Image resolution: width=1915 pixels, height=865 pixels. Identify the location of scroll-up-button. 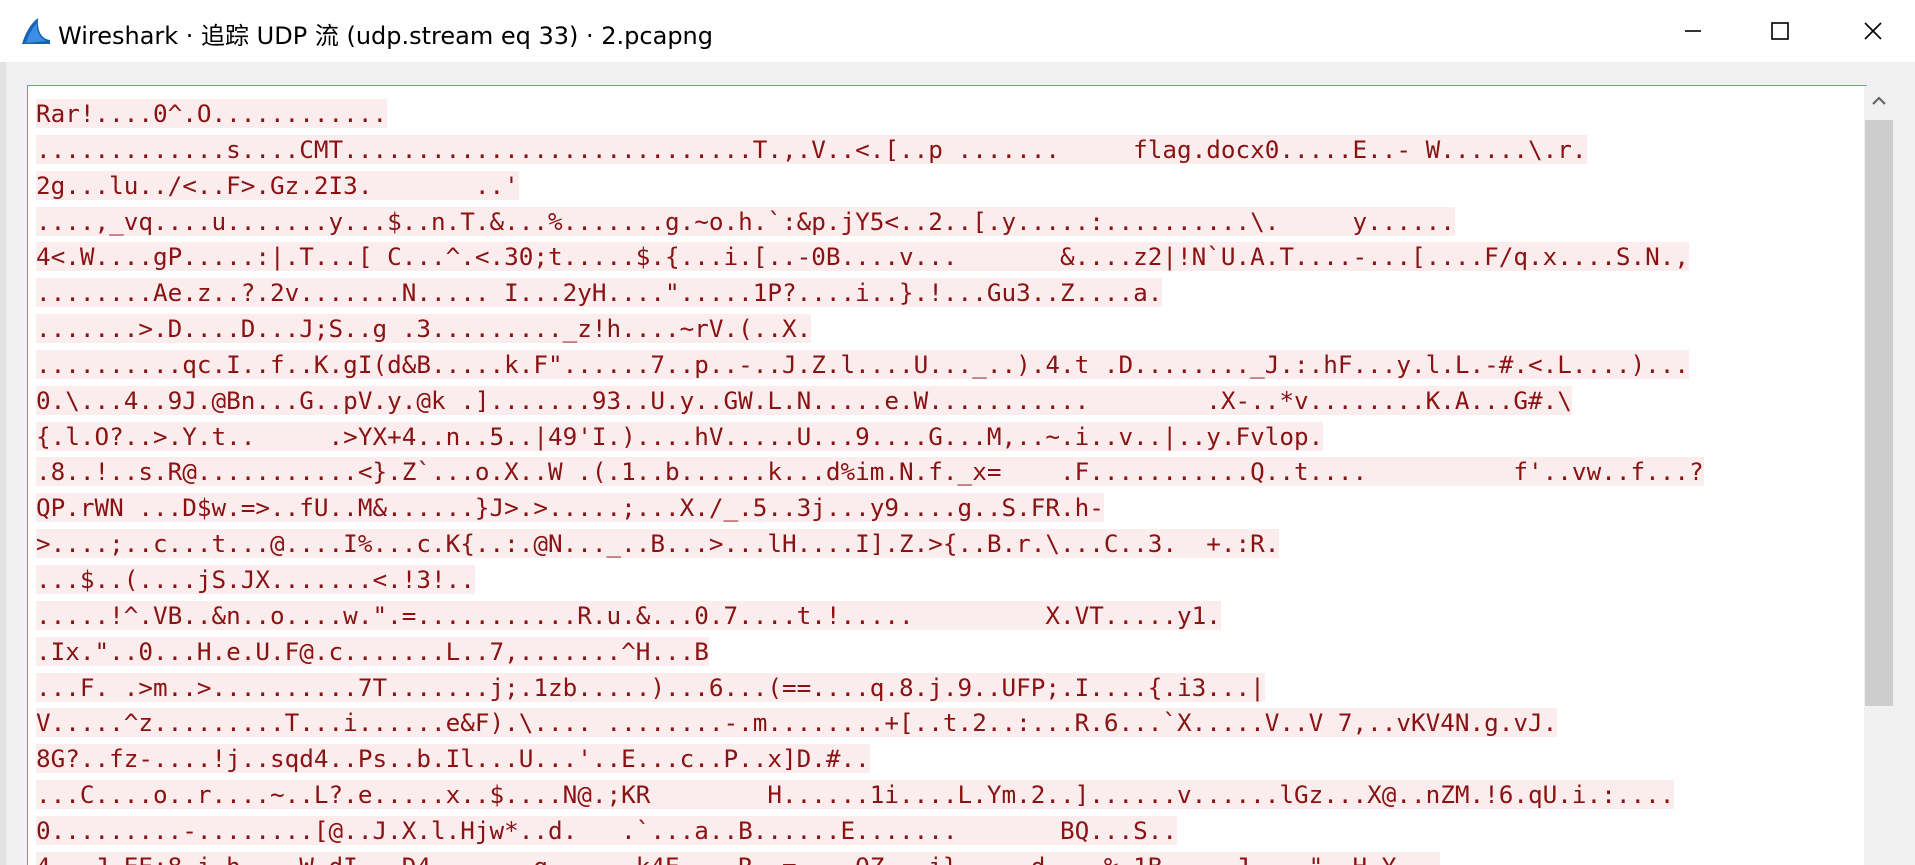
(1879, 101).